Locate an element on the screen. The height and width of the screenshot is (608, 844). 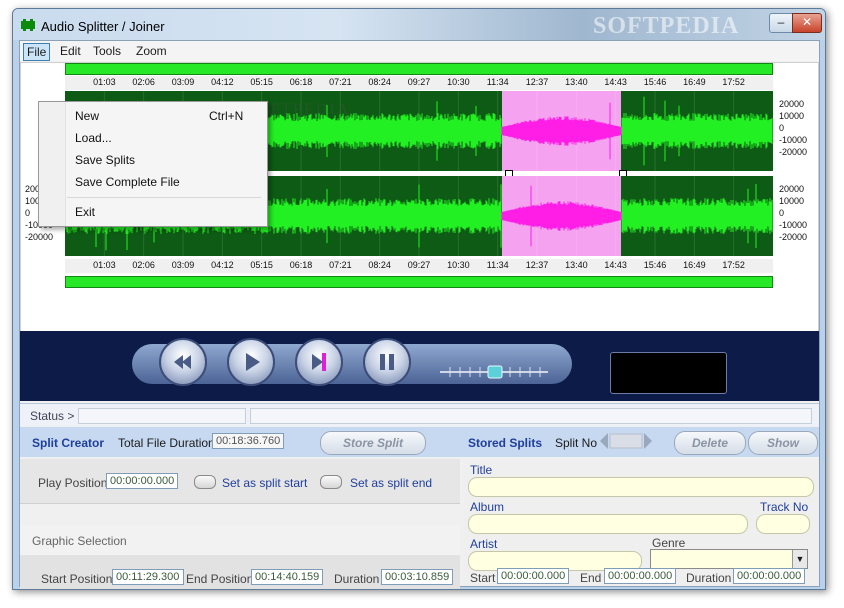
time-tick-label: 17:52 is located at coordinates (733, 82).